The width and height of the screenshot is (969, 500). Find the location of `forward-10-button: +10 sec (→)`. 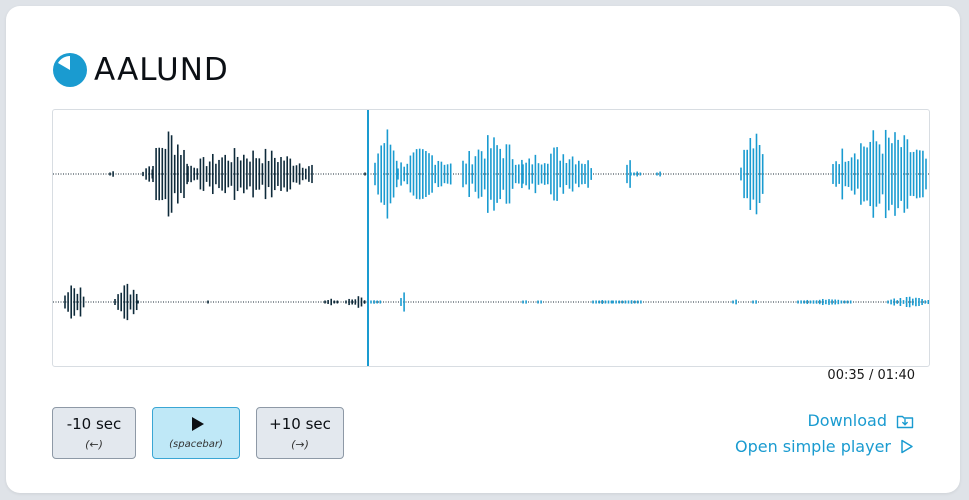

forward-10-button: +10 sec (→) is located at coordinates (300, 433).